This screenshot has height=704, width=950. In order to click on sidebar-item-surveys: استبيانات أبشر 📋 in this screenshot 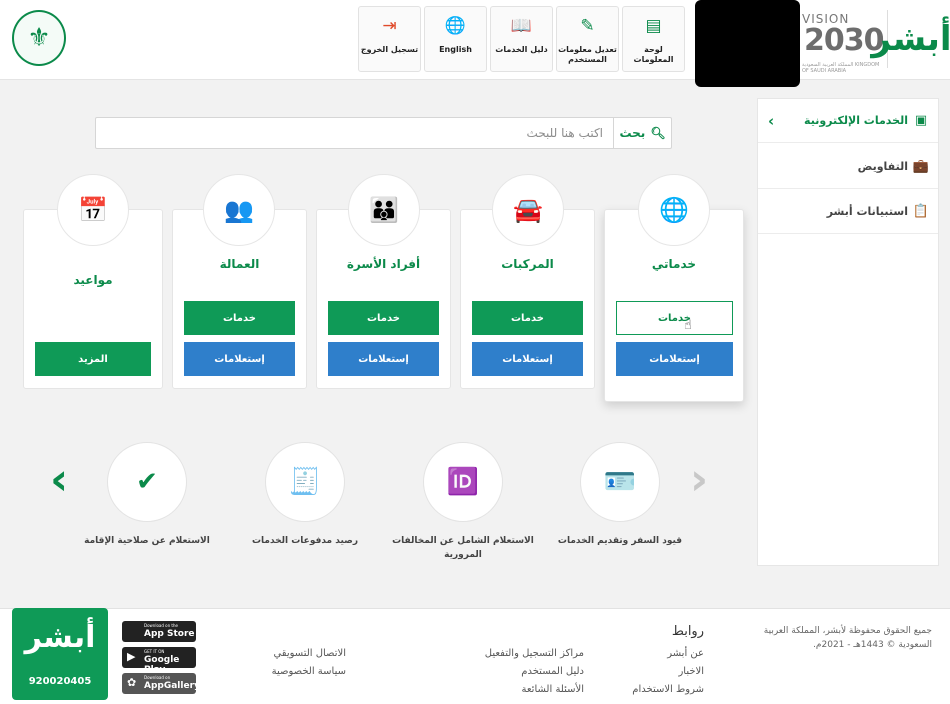, I will do `click(848, 212)`.